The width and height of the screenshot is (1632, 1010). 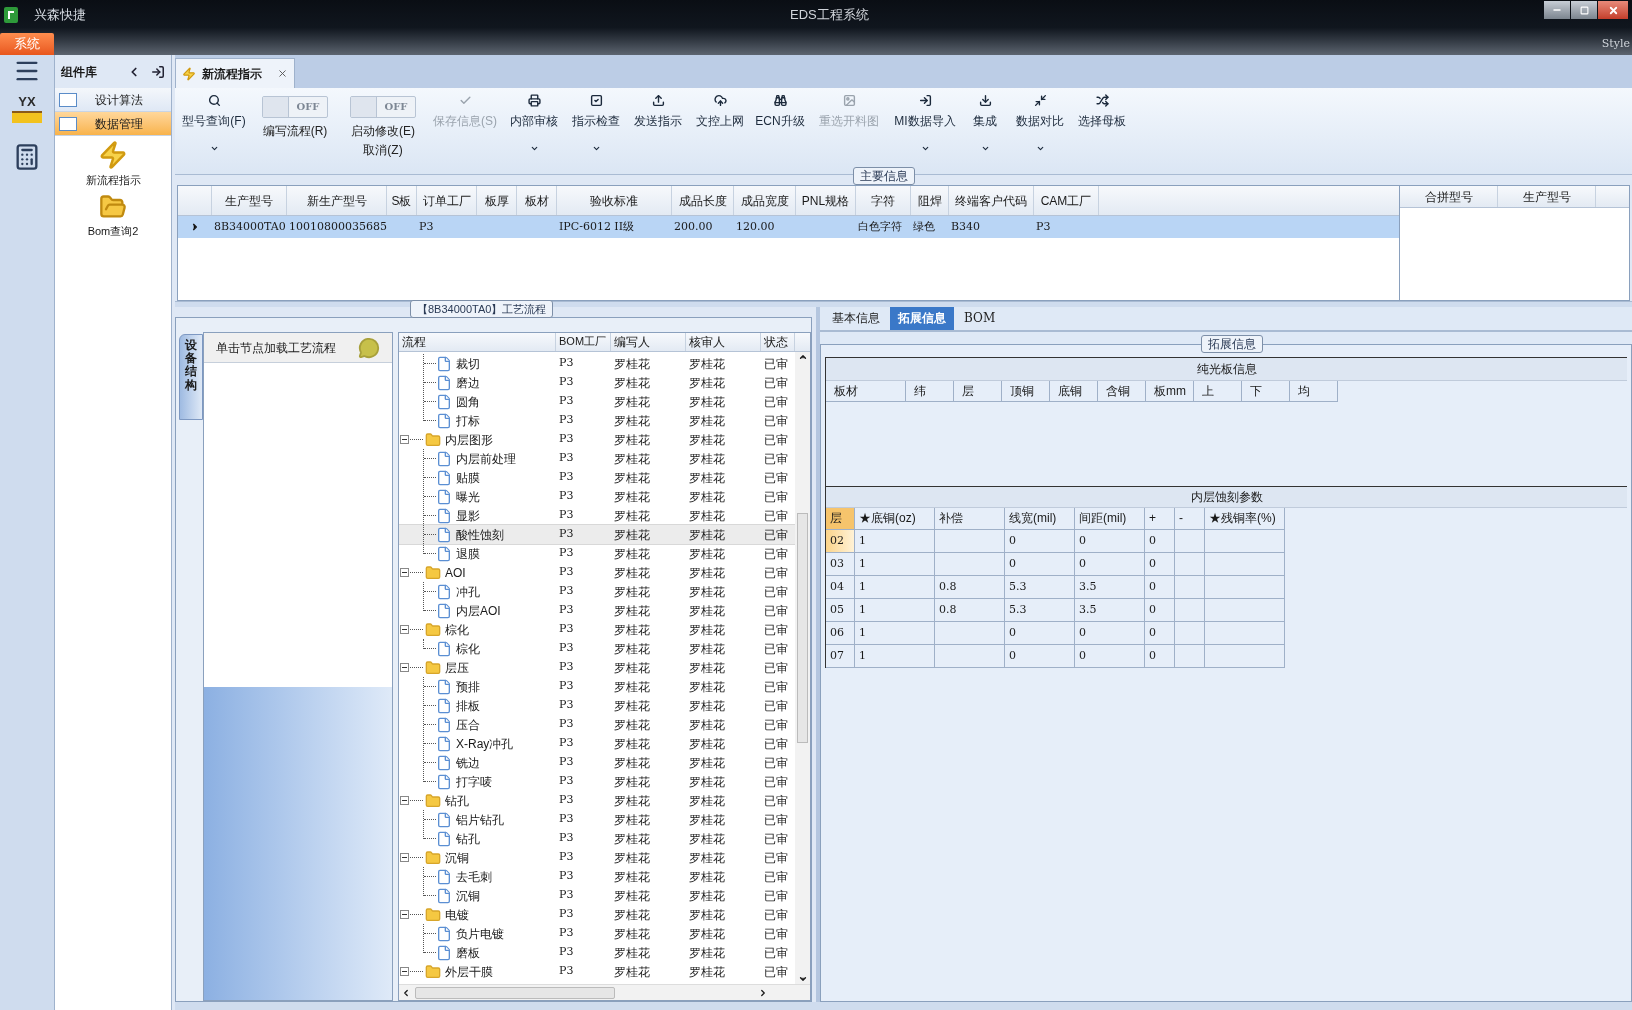 I want to click on tree-row: 预排 P3 罗桂花 罗桂花 已审, so click(x=597, y=686).